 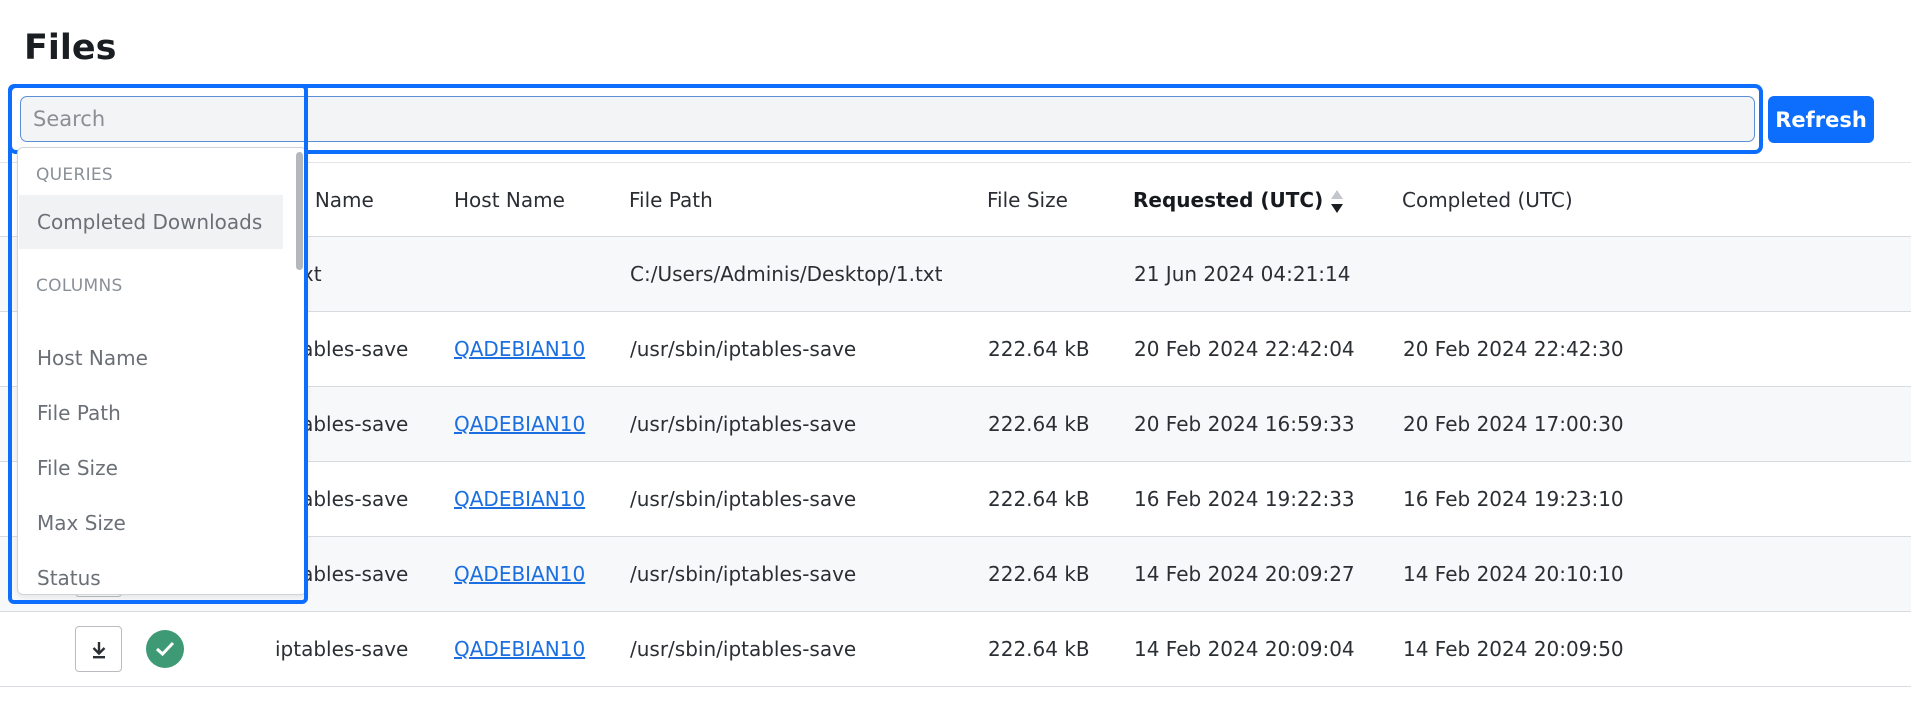 I want to click on cell-completed: 16 Feb 2024 19:23:10, so click(x=1513, y=499).